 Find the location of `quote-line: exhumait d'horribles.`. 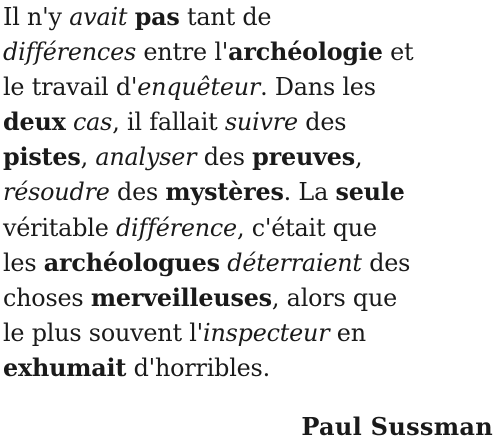

quote-line: exhumait d'horribles. is located at coordinates (249, 368).